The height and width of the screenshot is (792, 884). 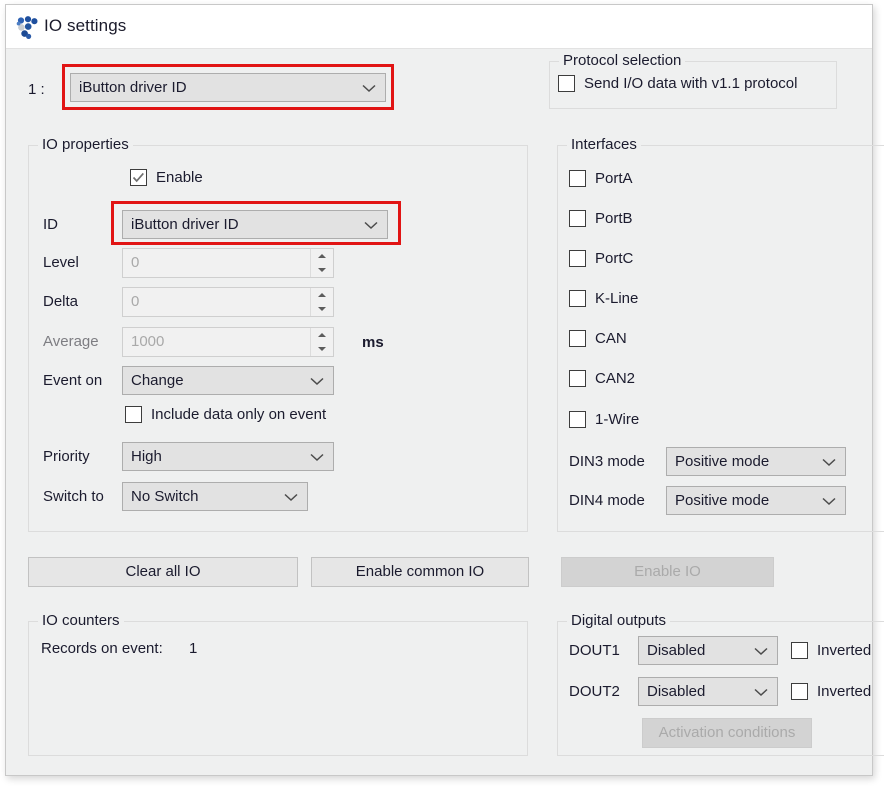 I want to click on kline-checkbox, so click(x=577, y=298).